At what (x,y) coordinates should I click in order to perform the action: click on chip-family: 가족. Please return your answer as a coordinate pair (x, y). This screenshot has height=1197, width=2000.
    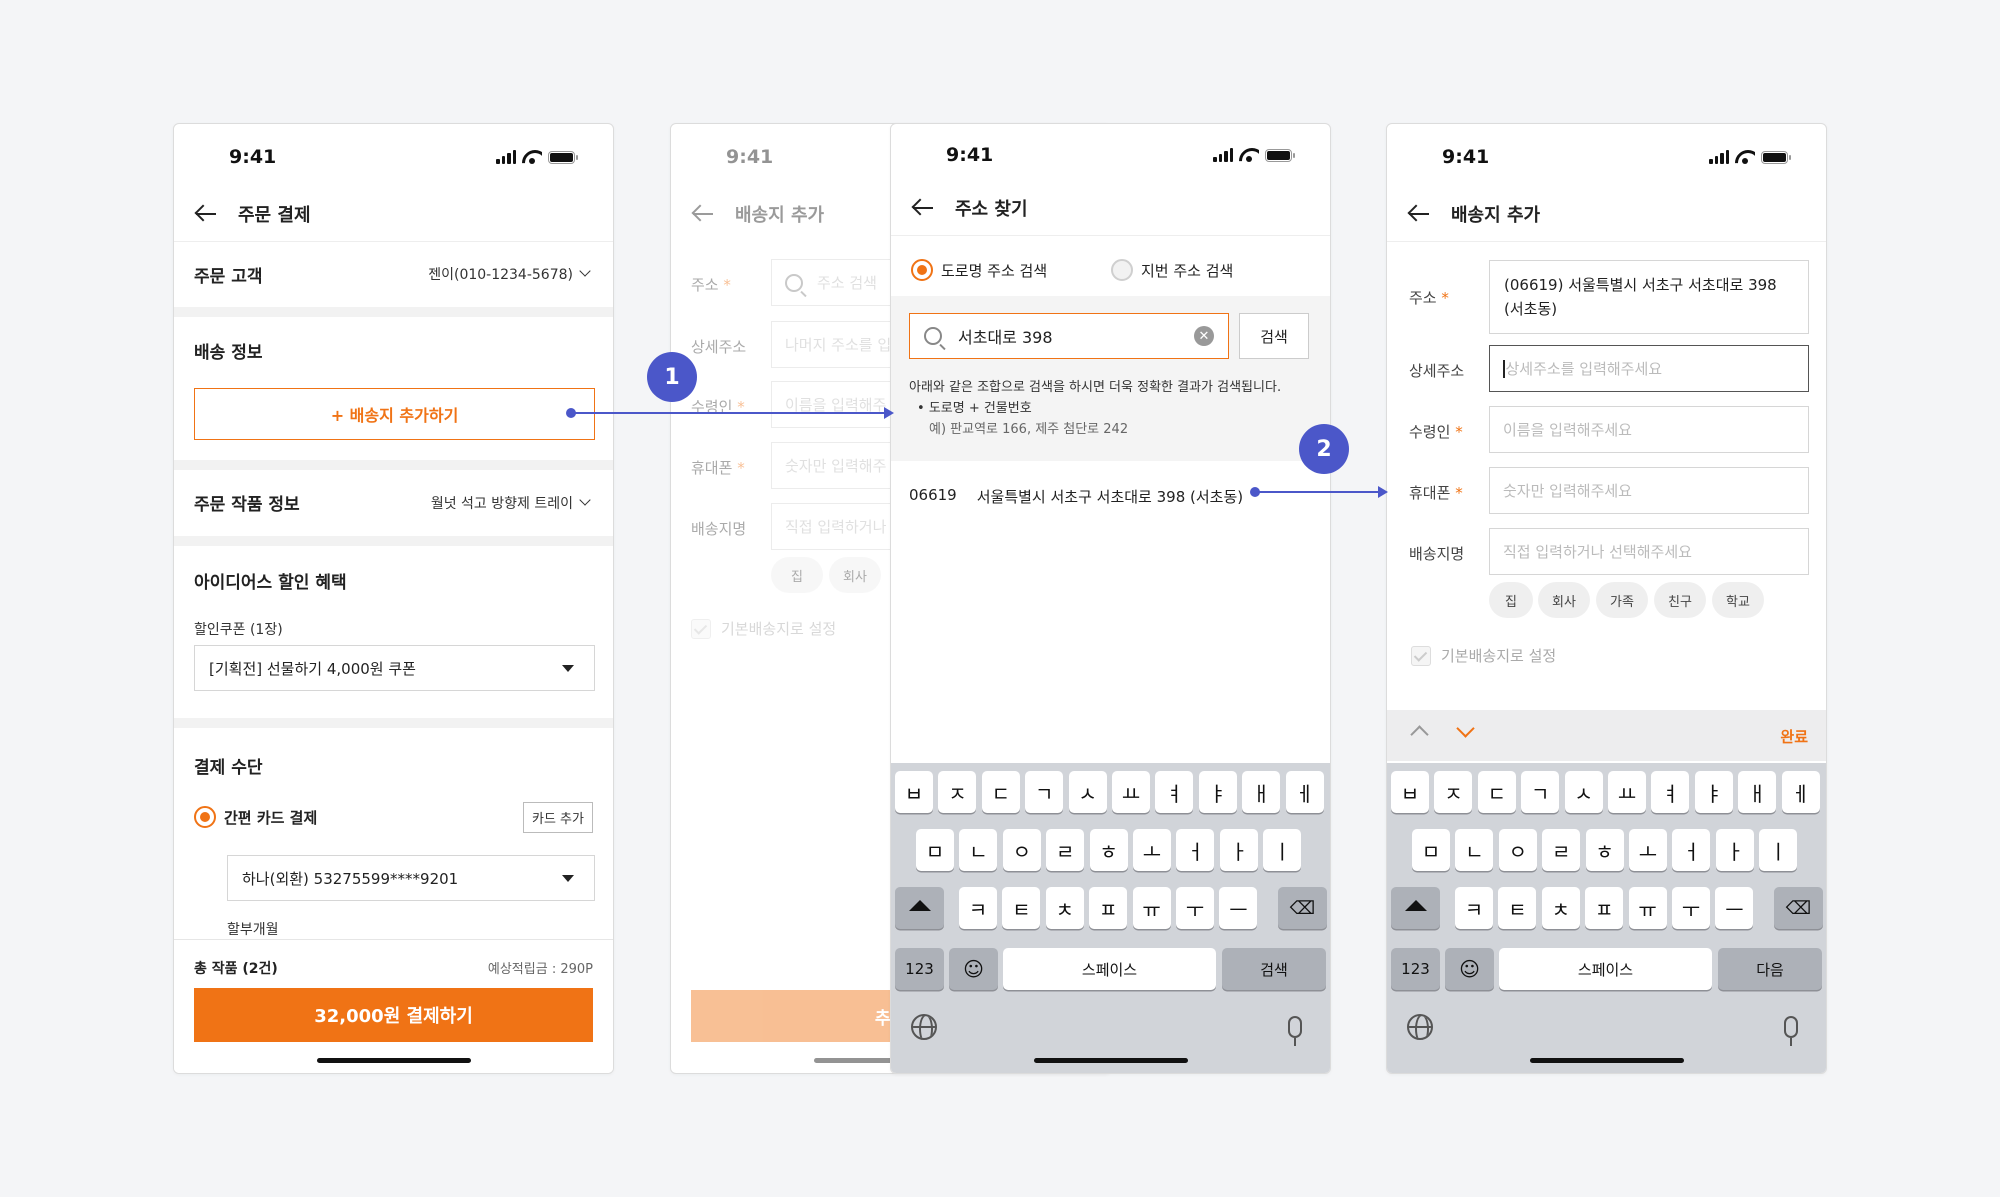
    Looking at the image, I should click on (1622, 600).